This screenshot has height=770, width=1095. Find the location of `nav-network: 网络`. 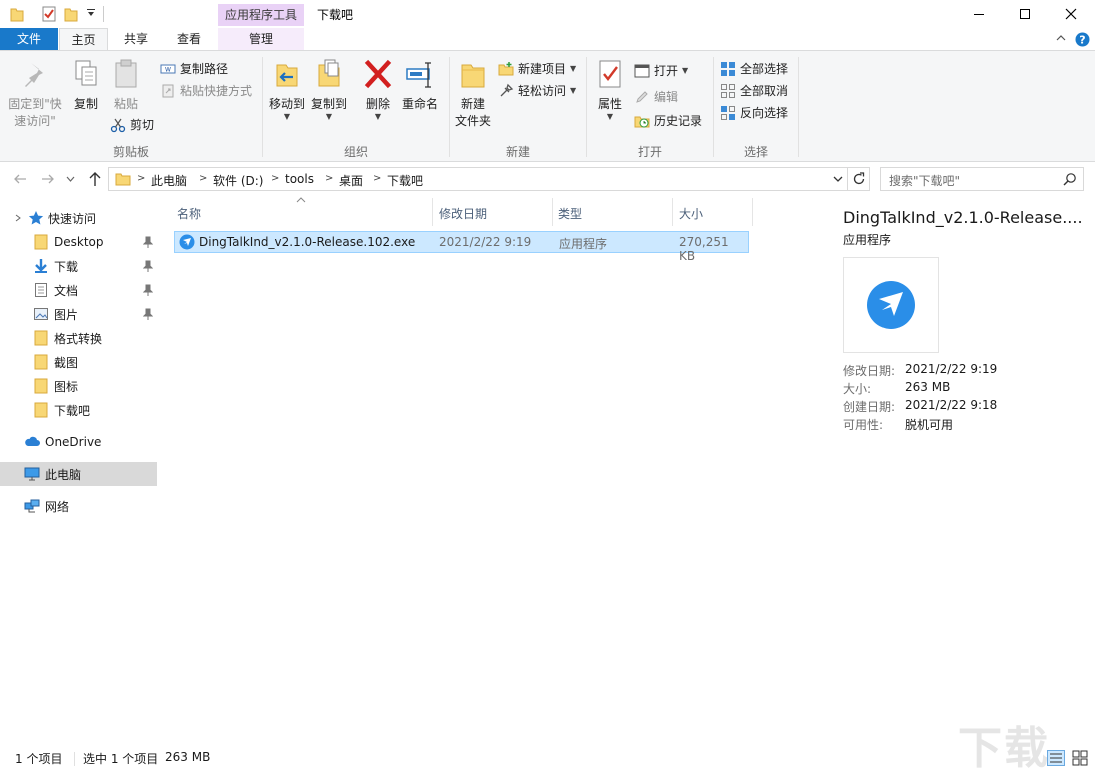

nav-network: 网络 is located at coordinates (78, 506).